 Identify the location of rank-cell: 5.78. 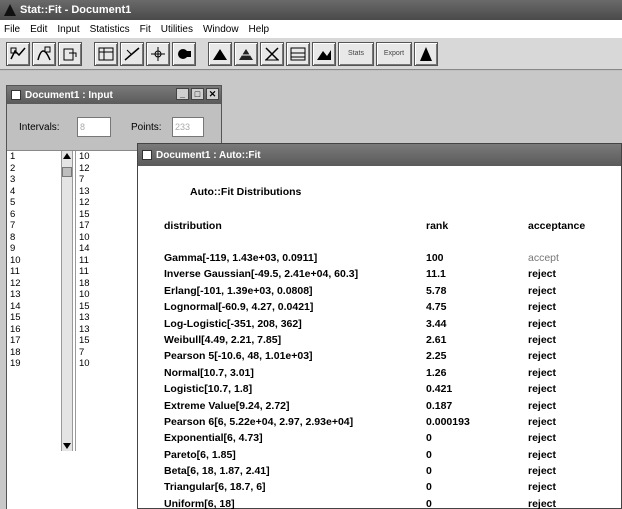
(436, 290).